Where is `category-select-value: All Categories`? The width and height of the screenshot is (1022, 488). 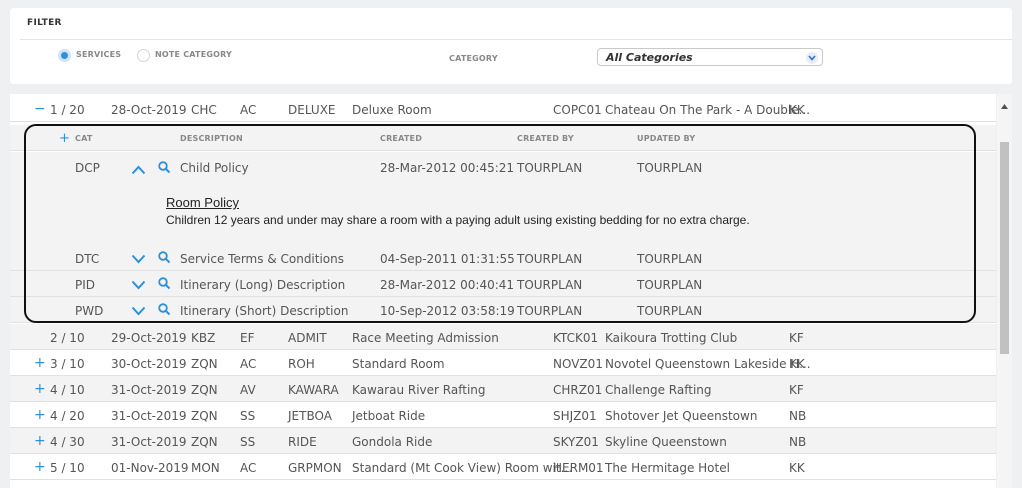 category-select-value: All Categories is located at coordinates (649, 57).